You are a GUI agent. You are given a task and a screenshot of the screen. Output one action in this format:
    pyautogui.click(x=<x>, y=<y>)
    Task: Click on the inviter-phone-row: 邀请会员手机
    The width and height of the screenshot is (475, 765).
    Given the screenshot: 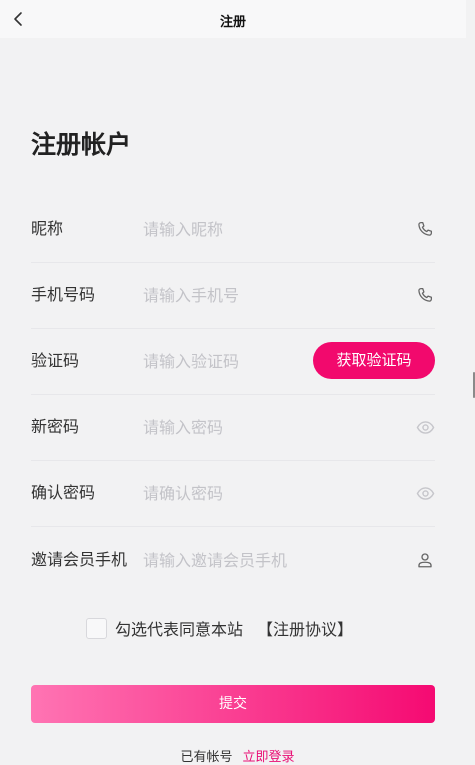 What is the action you would take?
    pyautogui.click(x=233, y=560)
    